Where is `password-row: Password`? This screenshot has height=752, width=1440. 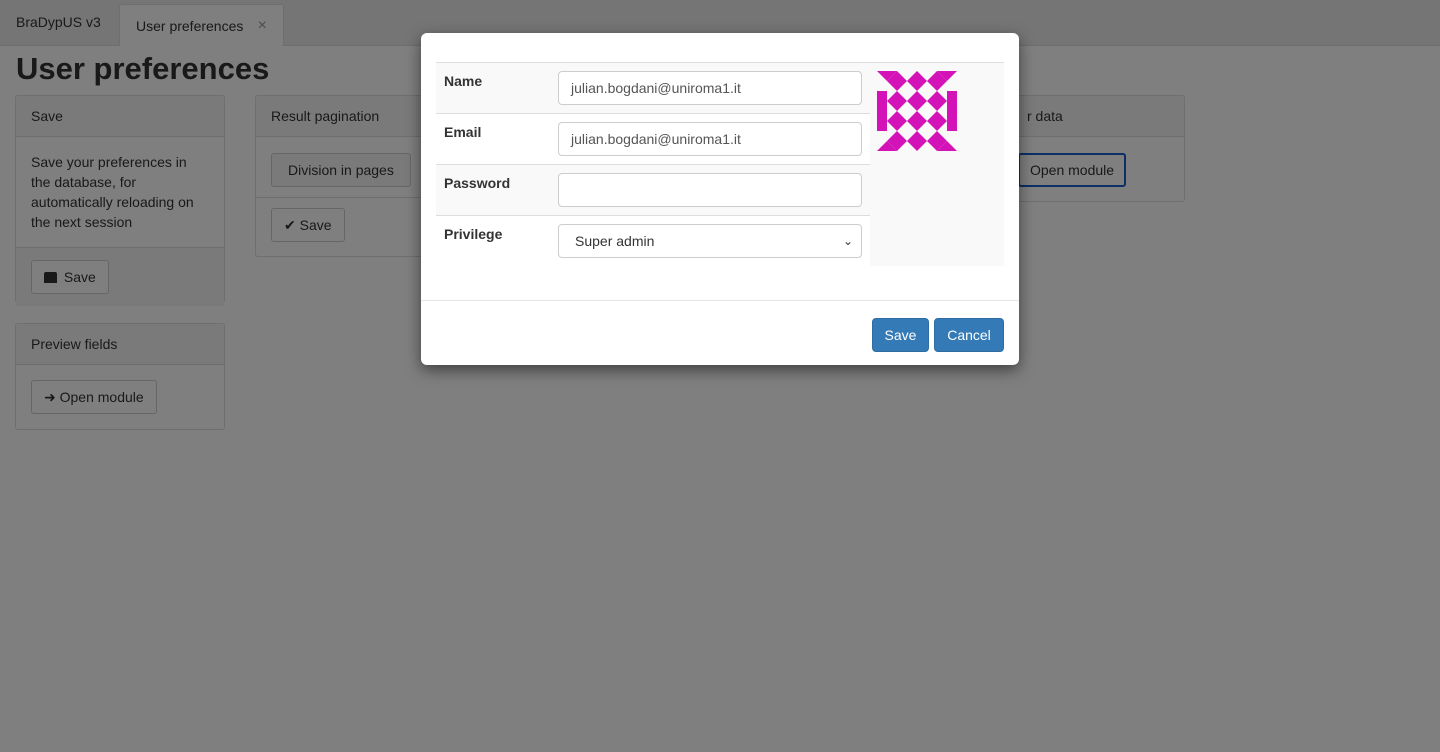 password-row: Password is located at coordinates (653, 189).